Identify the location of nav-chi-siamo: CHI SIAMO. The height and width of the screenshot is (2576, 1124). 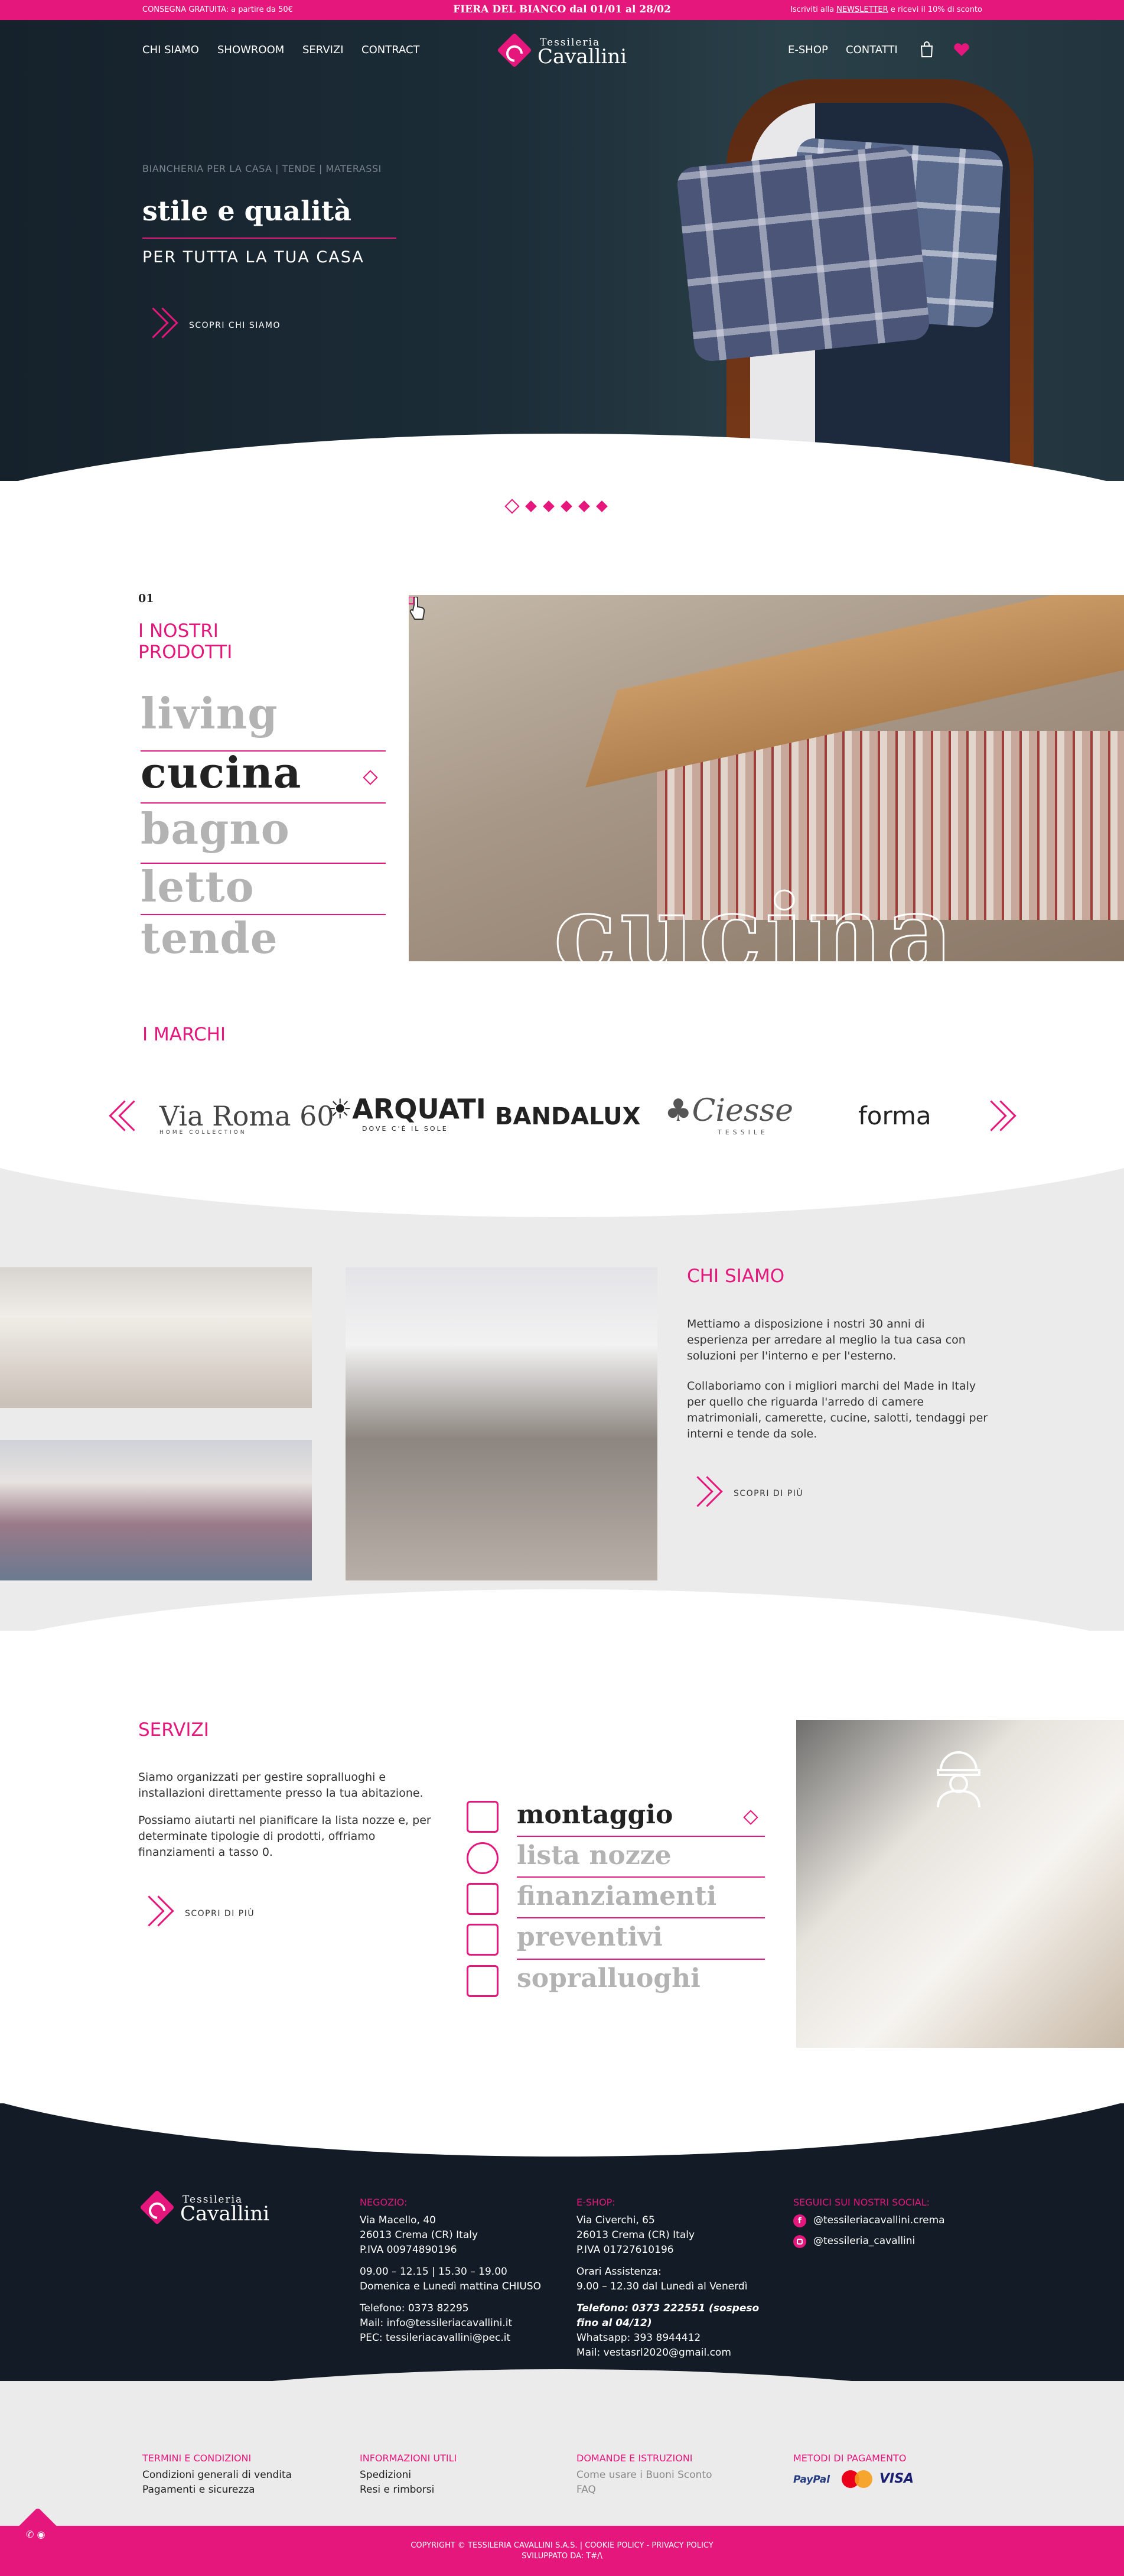
(170, 50).